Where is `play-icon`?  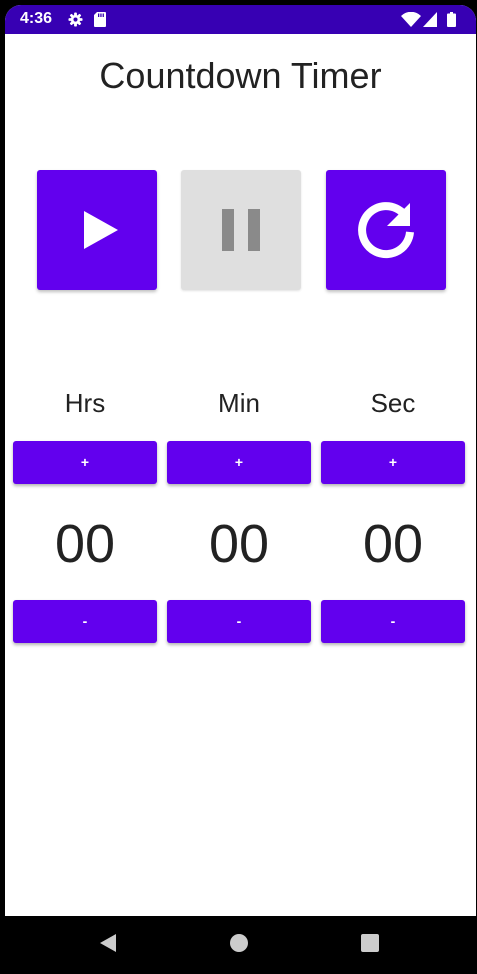
play-icon is located at coordinates (101, 230).